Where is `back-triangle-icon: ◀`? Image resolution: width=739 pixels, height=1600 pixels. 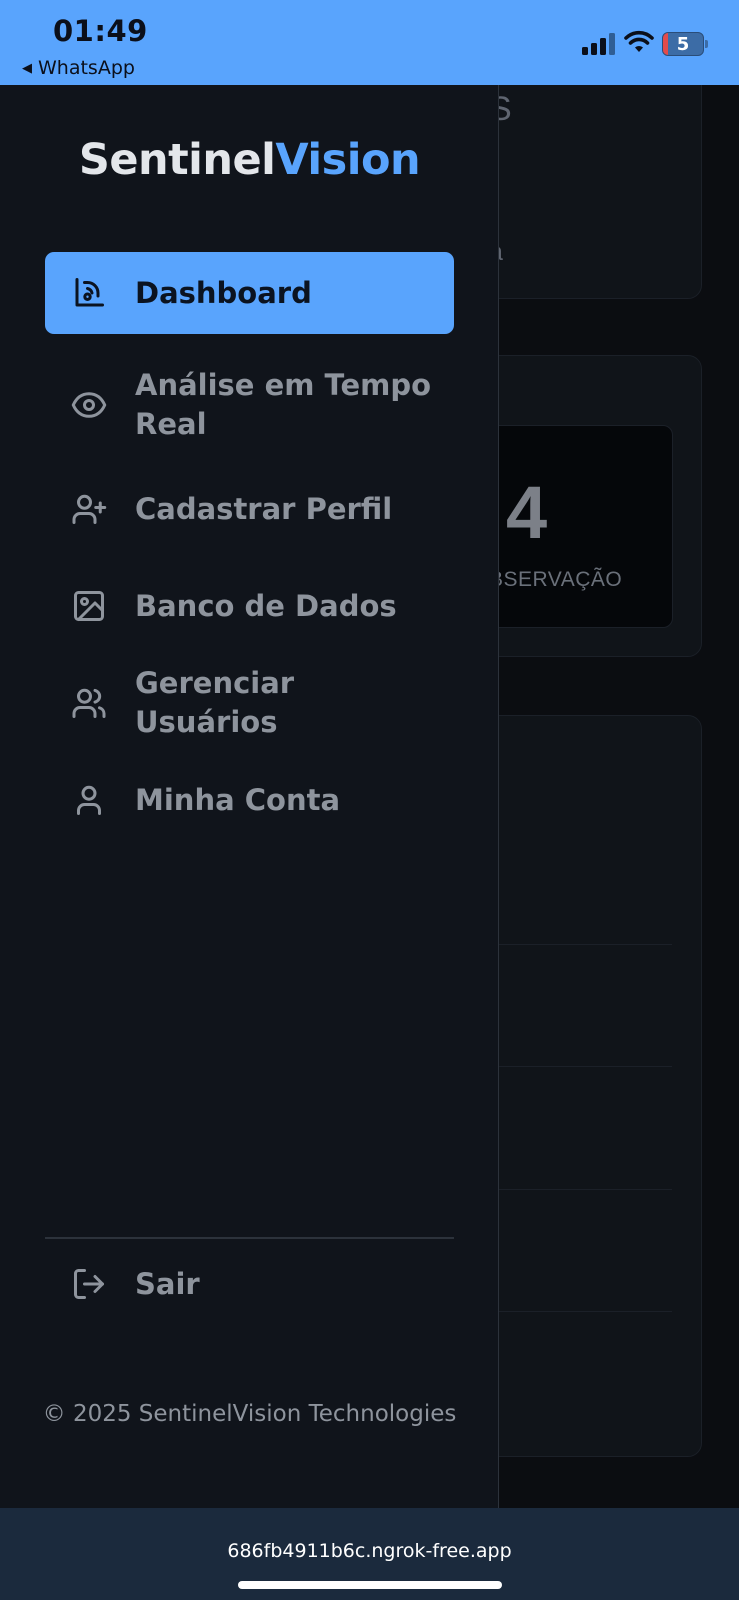 back-triangle-icon: ◀ is located at coordinates (27, 68).